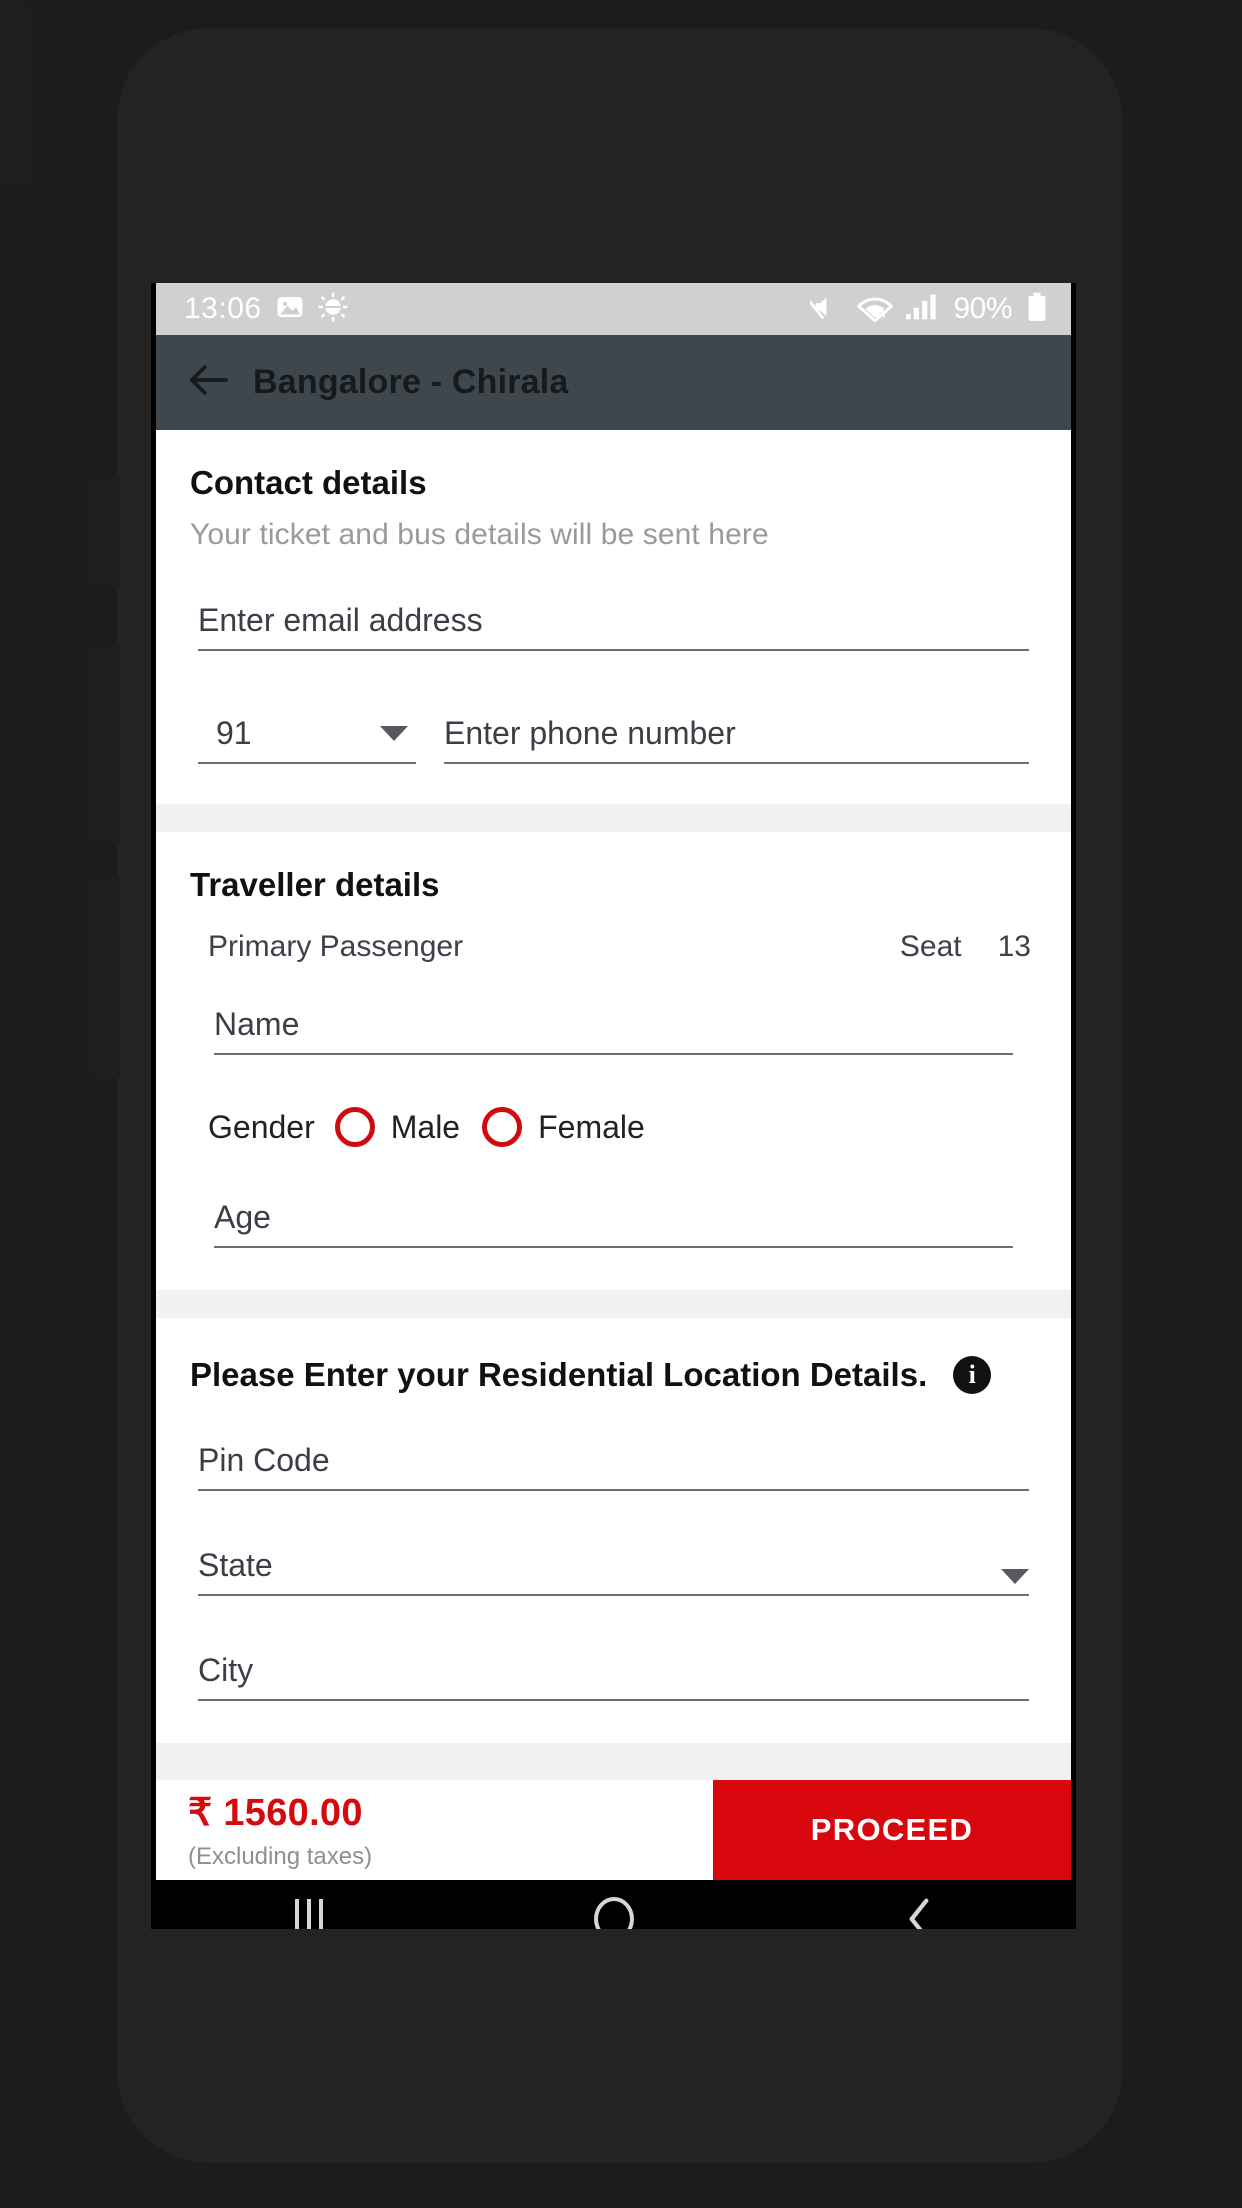 The width and height of the screenshot is (1242, 2208). I want to click on back-arrow-icon, so click(209, 382).